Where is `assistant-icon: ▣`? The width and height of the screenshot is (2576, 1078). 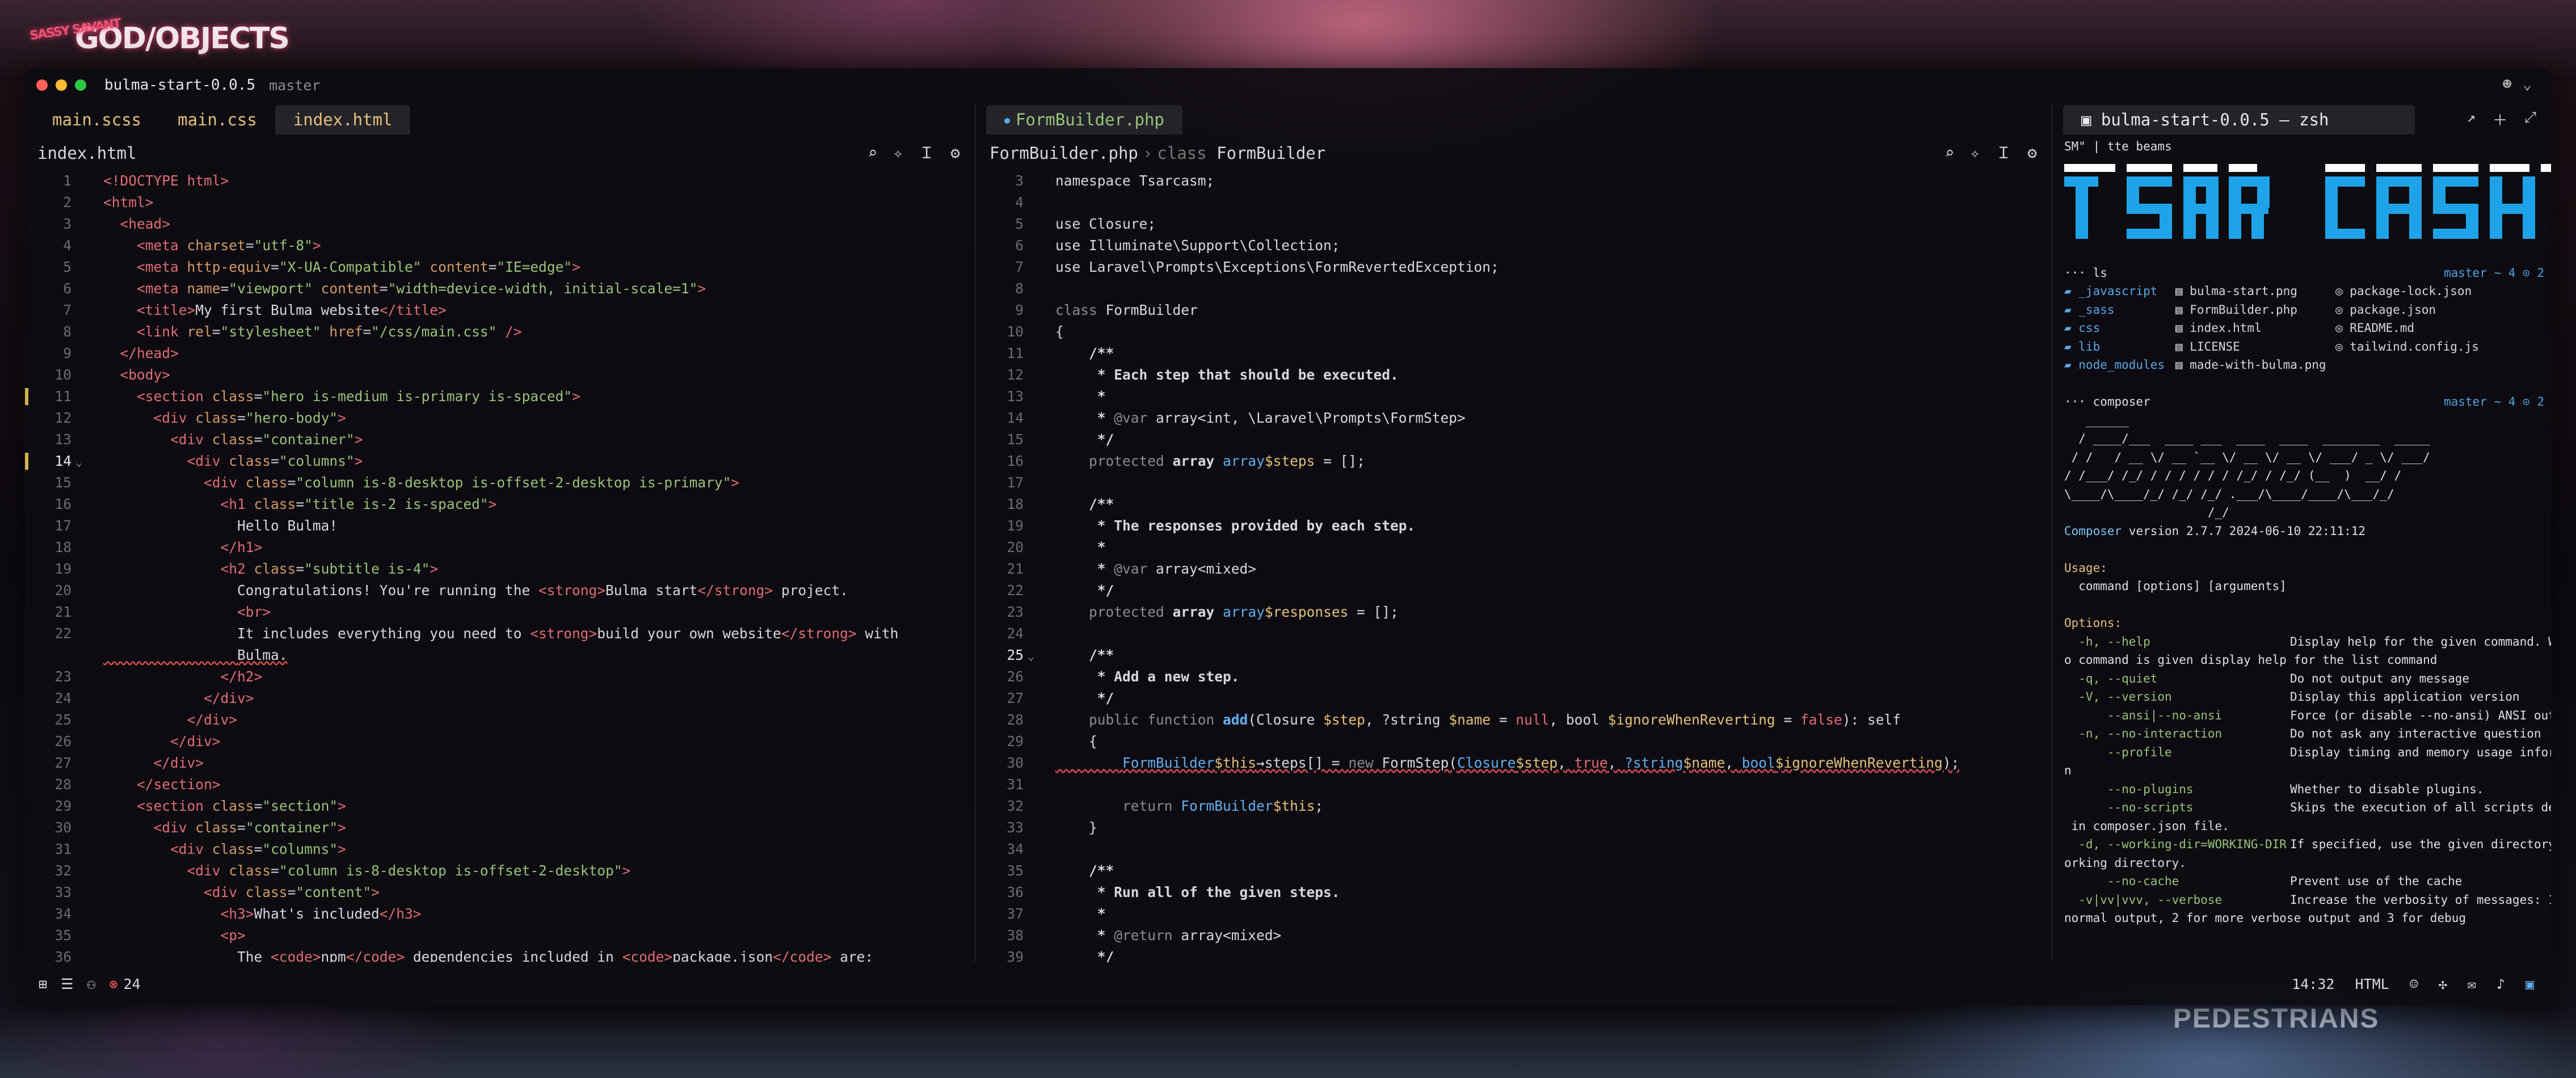 assistant-icon: ▣ is located at coordinates (2530, 984).